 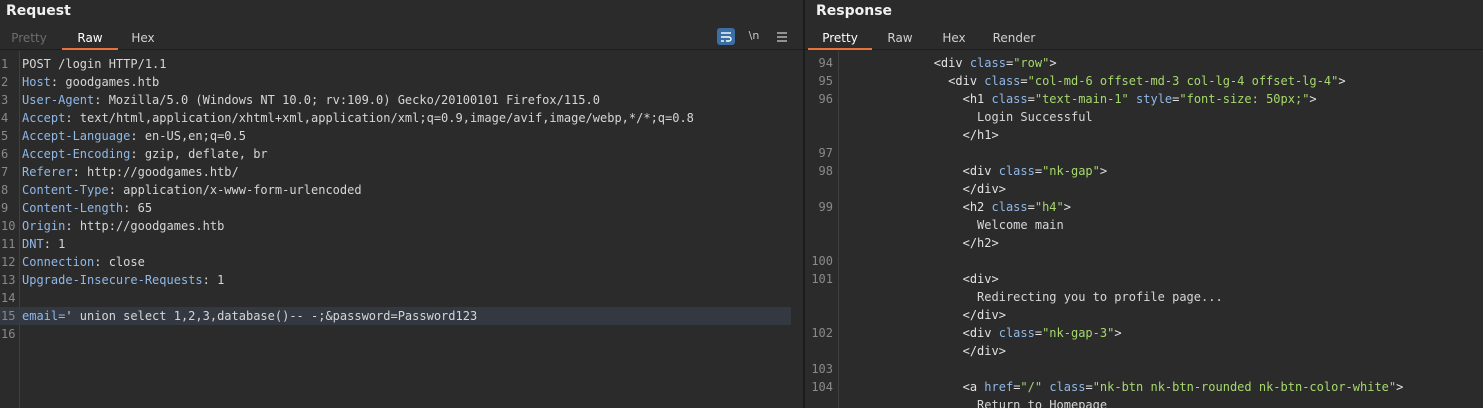 I want to click on line-number: 95, so click(x=825, y=81).